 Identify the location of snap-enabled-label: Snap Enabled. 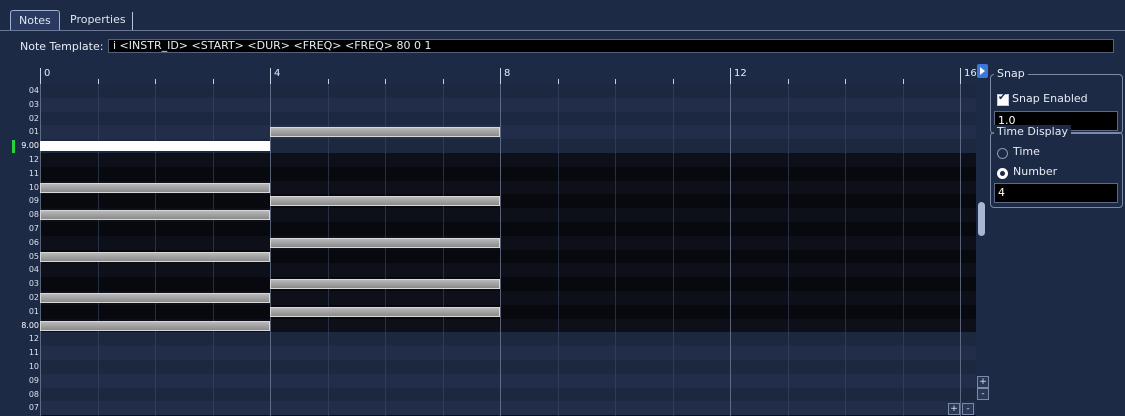
(1050, 98).